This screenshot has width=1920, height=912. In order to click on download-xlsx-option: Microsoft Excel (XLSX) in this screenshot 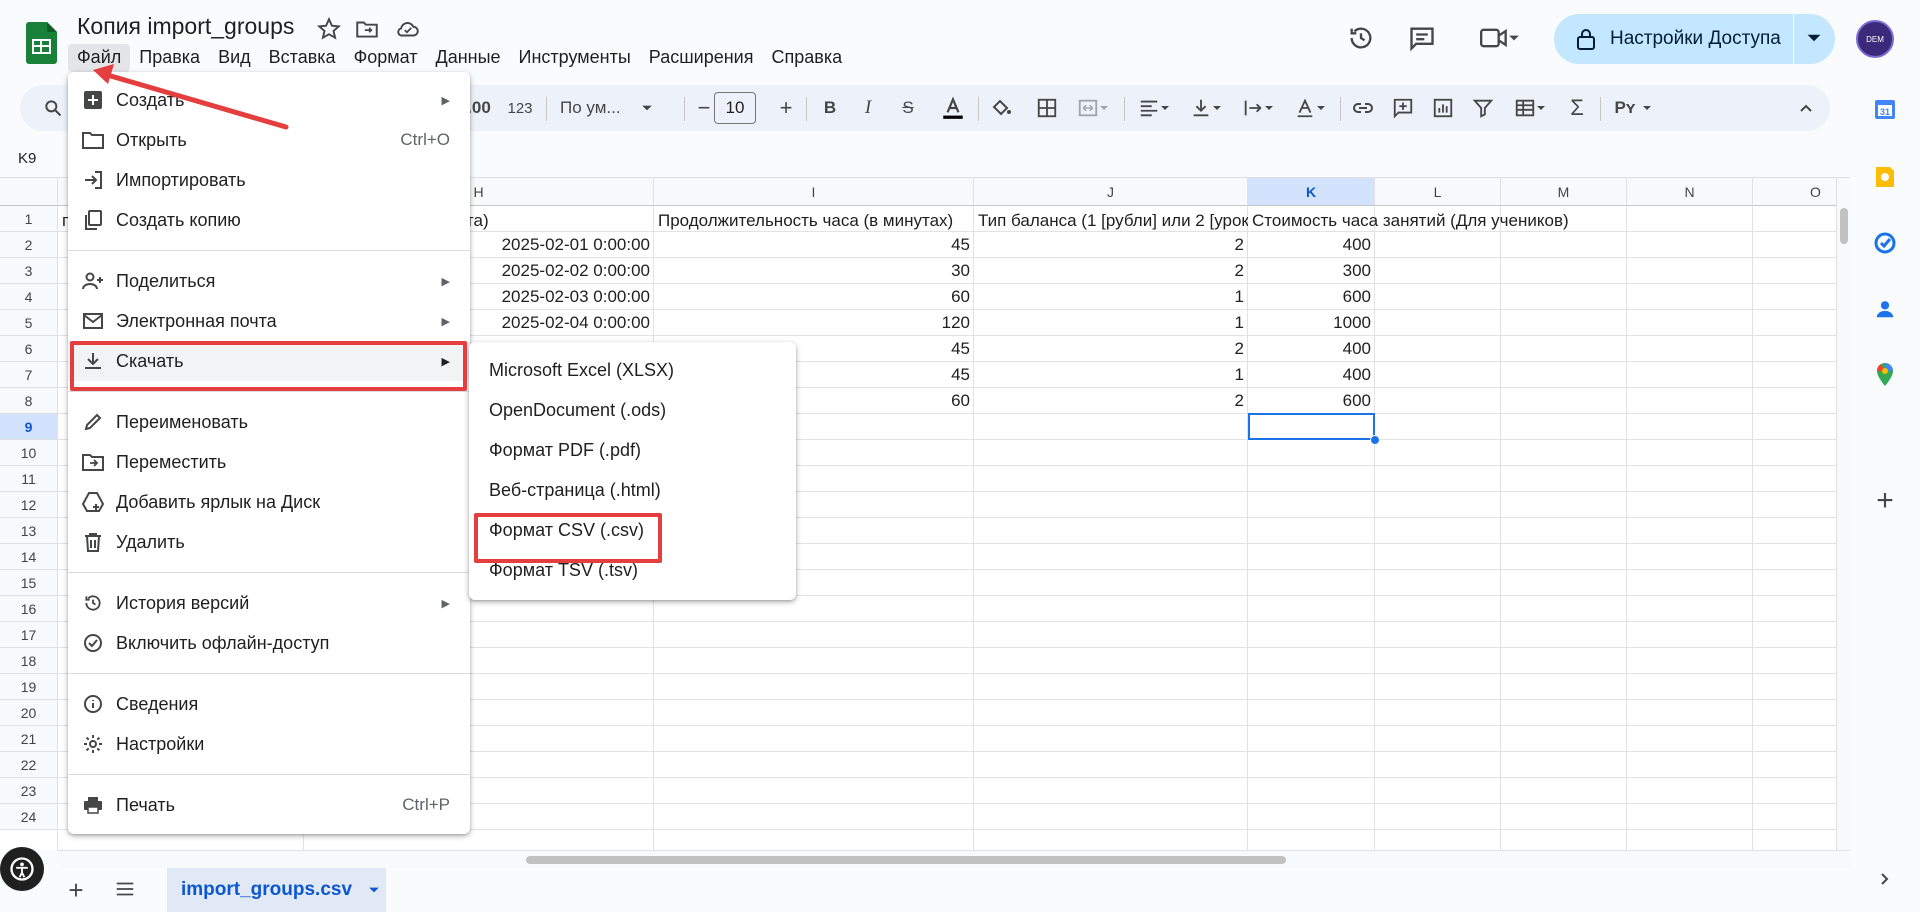, I will do `click(581, 370)`.